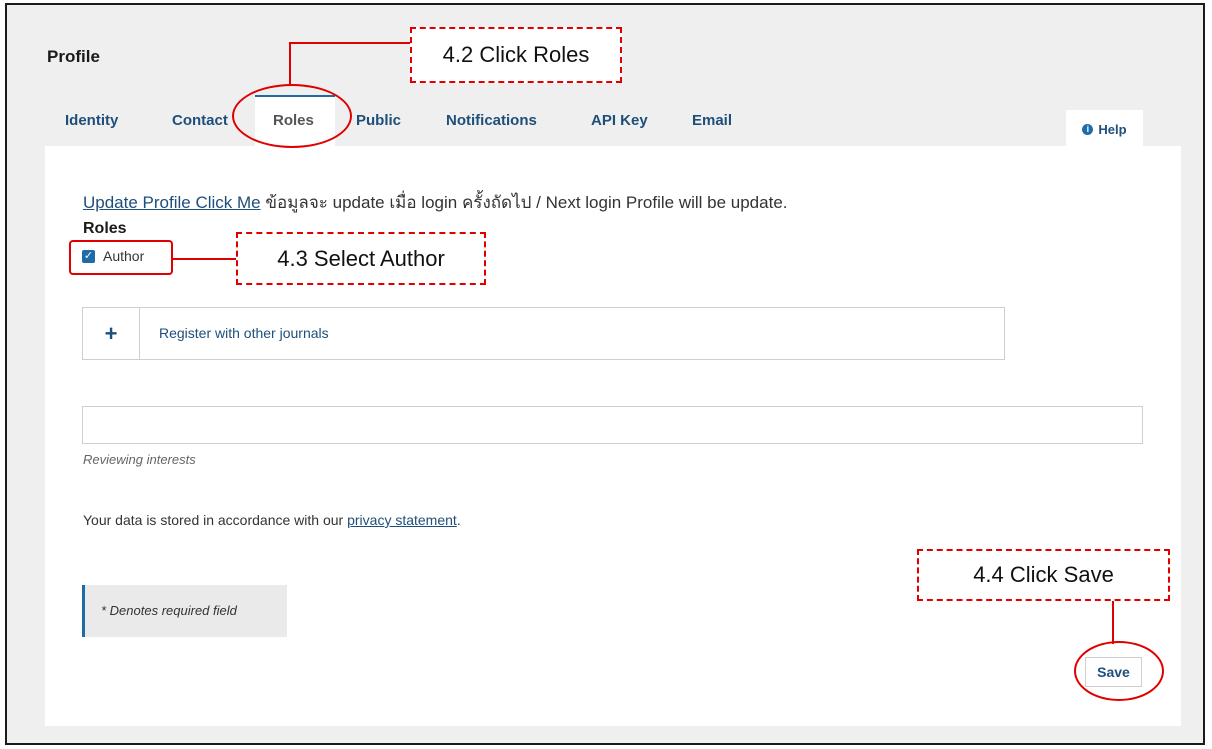 The height and width of the screenshot is (749, 1212). I want to click on tab-identity: Identity, so click(91, 120).